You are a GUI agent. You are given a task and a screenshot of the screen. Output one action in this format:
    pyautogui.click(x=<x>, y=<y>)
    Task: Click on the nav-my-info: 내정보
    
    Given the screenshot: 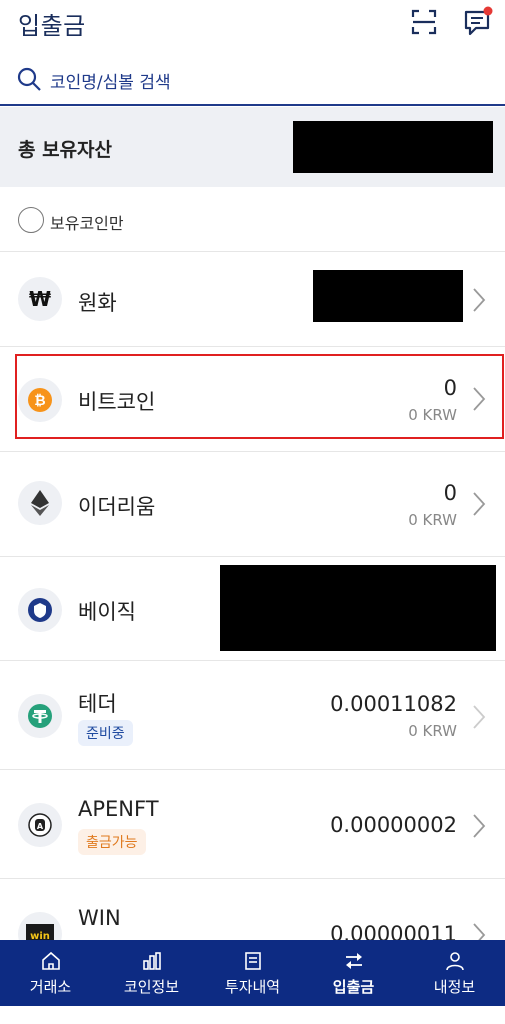 What is the action you would take?
    pyautogui.click(x=454, y=973)
    